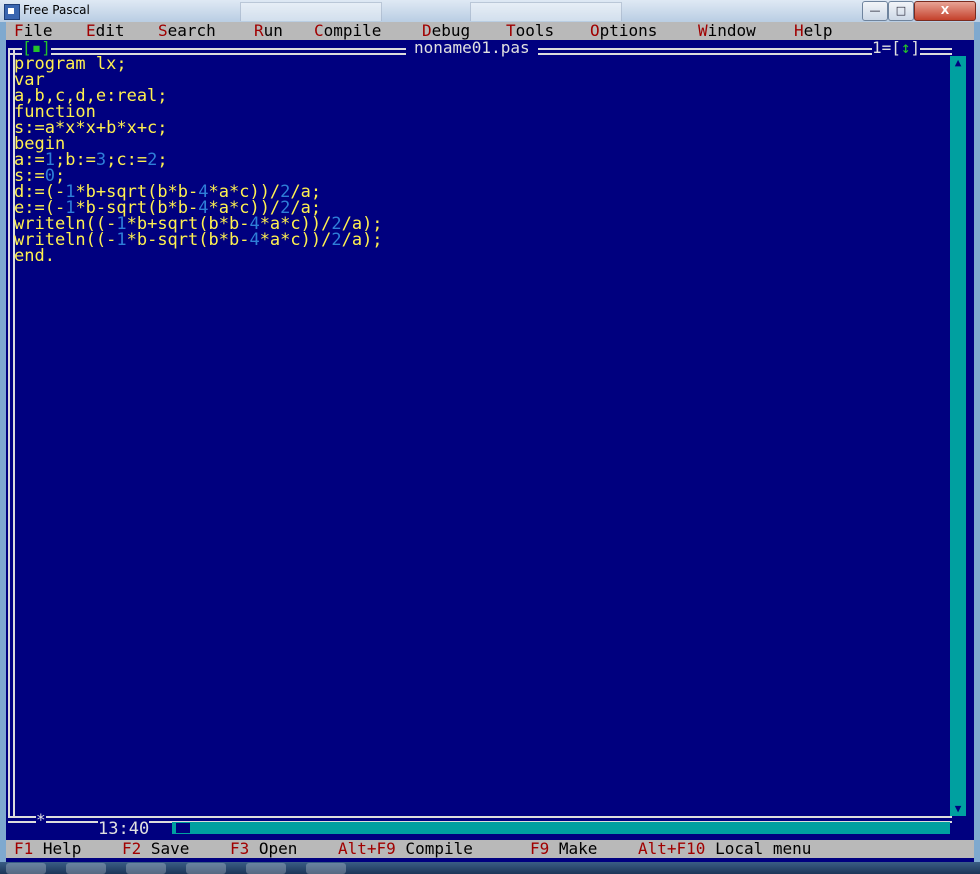  Describe the element at coordinates (958, 63) in the screenshot. I see `scroll-up-arrow-icon: ▲` at that location.